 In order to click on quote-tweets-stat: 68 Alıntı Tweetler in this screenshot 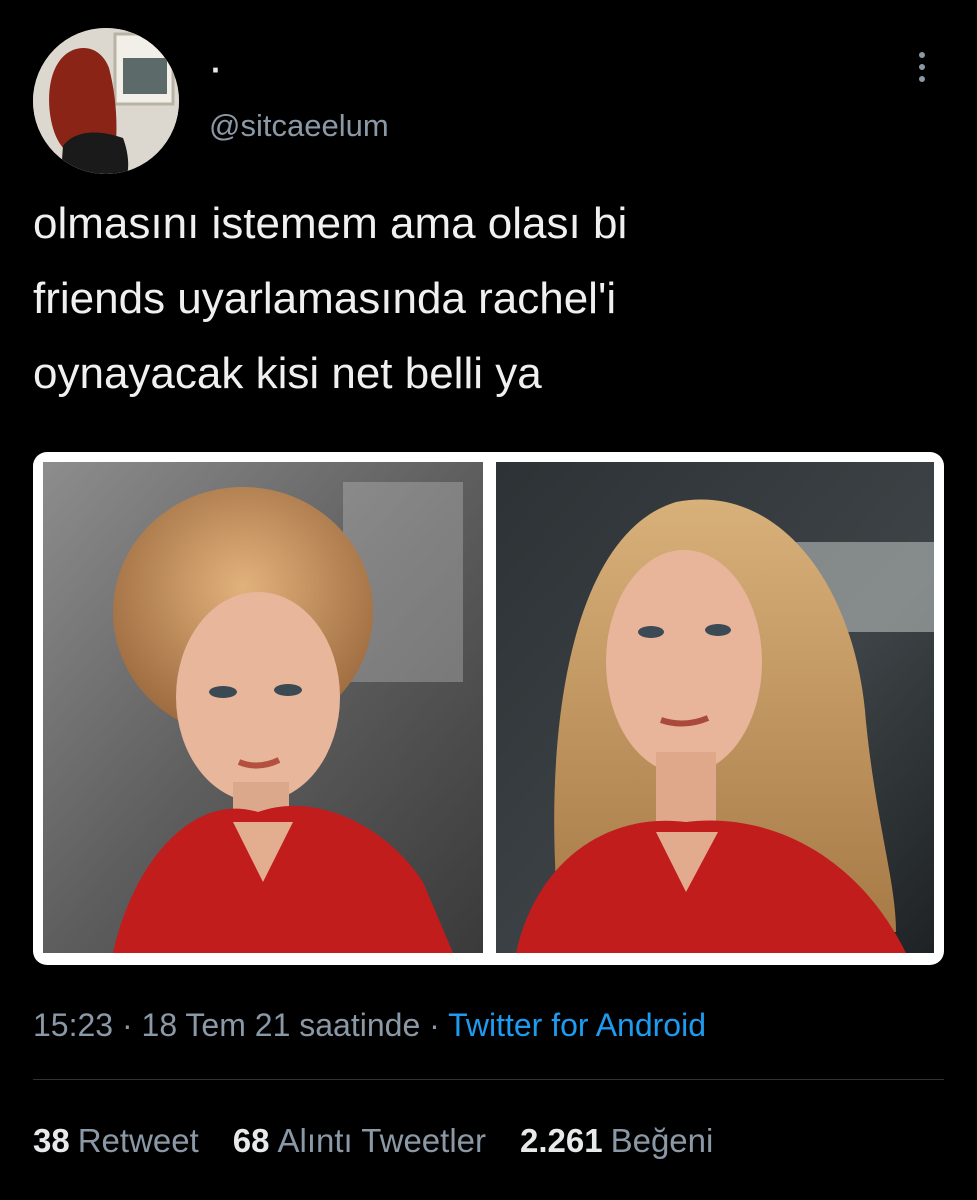, I will do `click(359, 1141)`.